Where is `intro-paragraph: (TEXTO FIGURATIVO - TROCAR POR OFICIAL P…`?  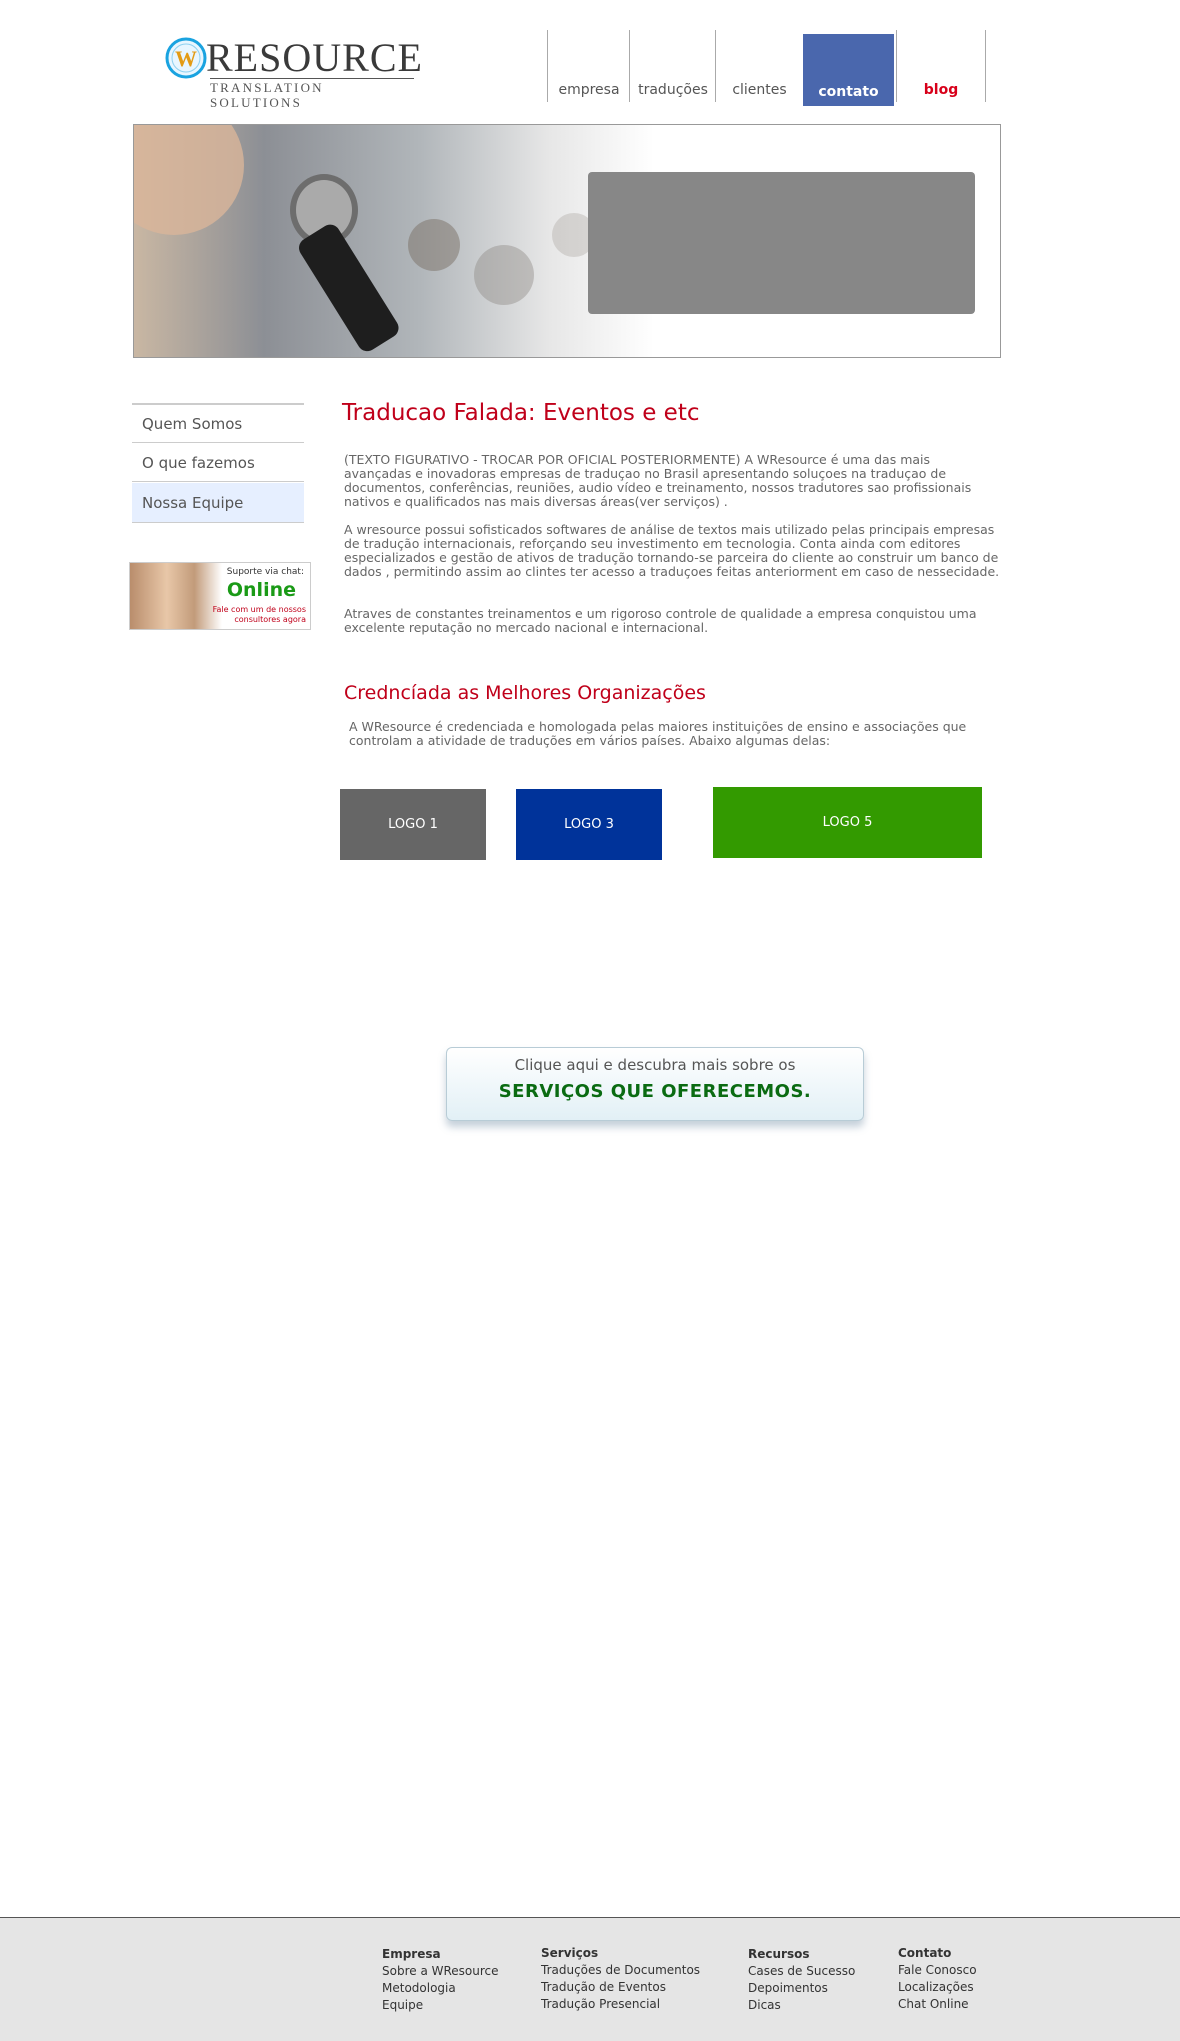 intro-paragraph: (TEXTO FIGURATIVO - TROCAR POR OFICIAL P… is located at coordinates (658, 480).